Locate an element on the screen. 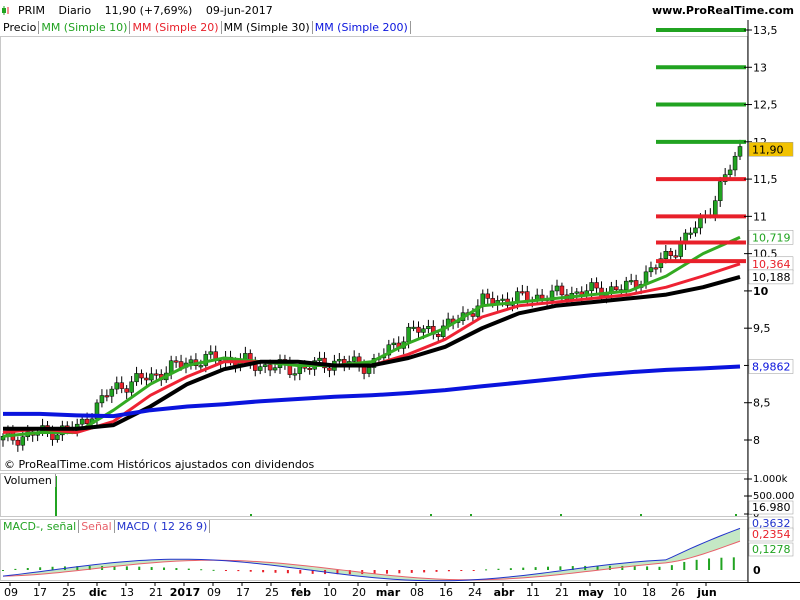  x-tick-label: jun is located at coordinates (706, 592).